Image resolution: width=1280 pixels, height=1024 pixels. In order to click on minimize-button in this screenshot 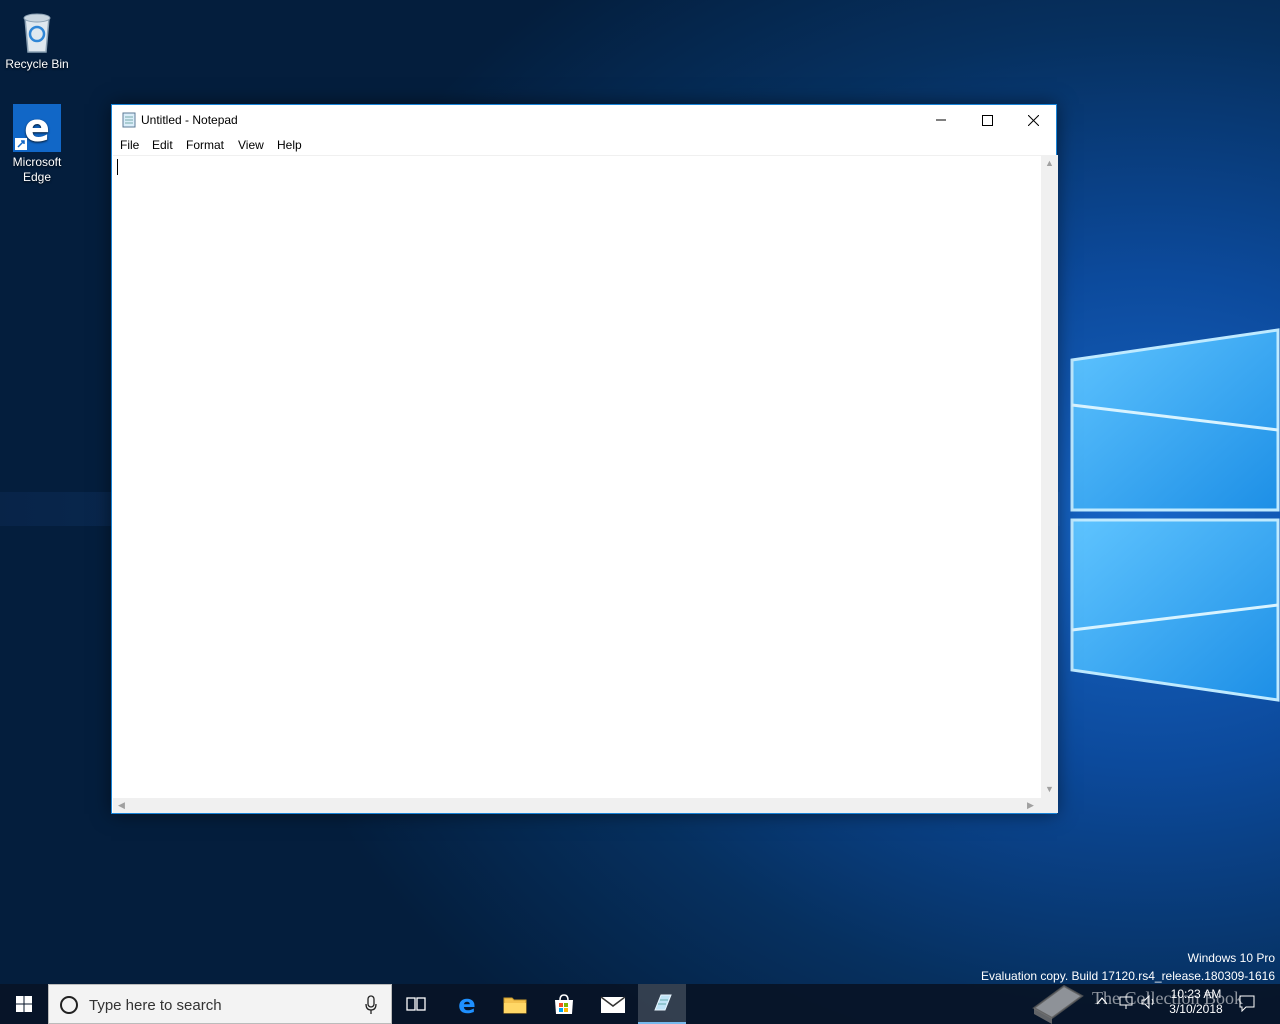, I will do `click(941, 120)`.